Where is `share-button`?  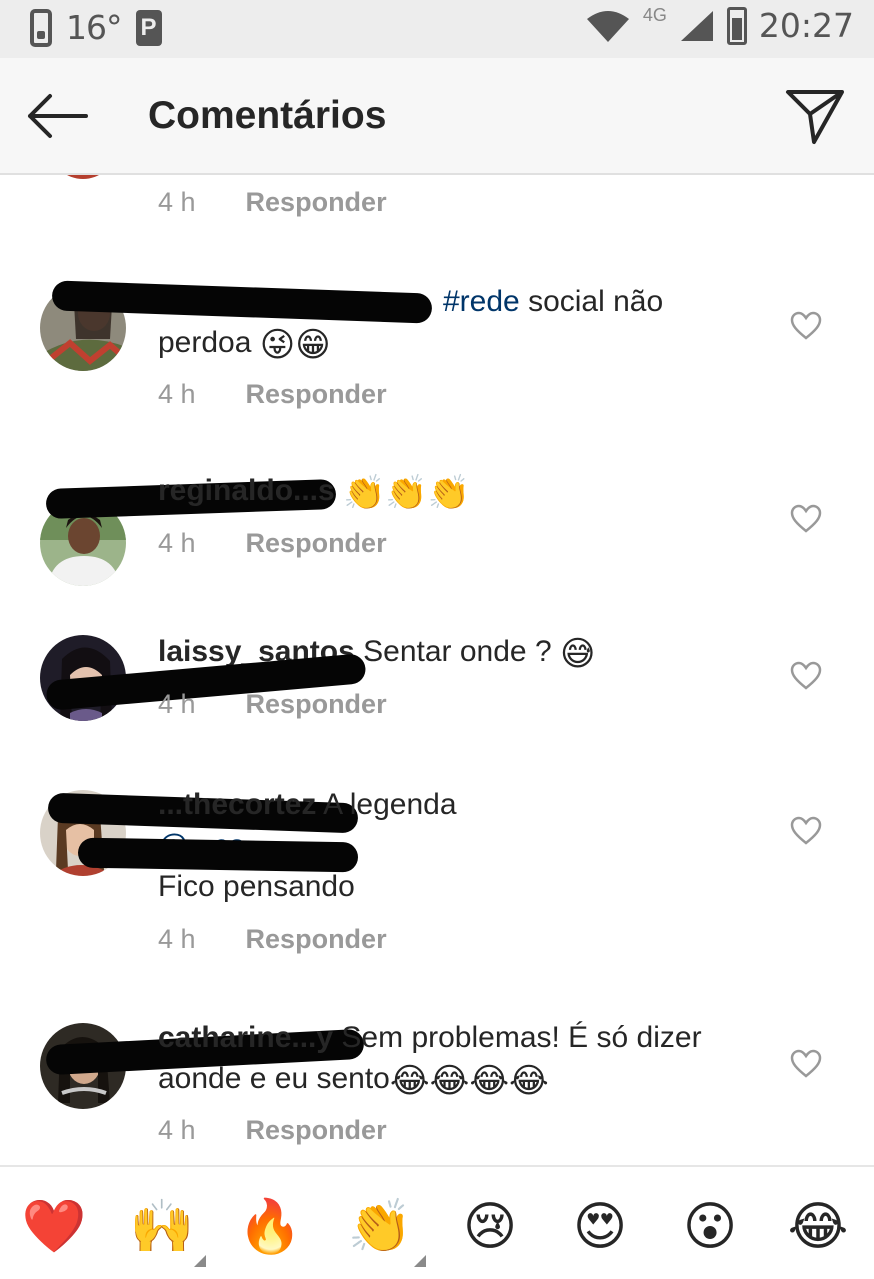 share-button is located at coordinates (815, 116).